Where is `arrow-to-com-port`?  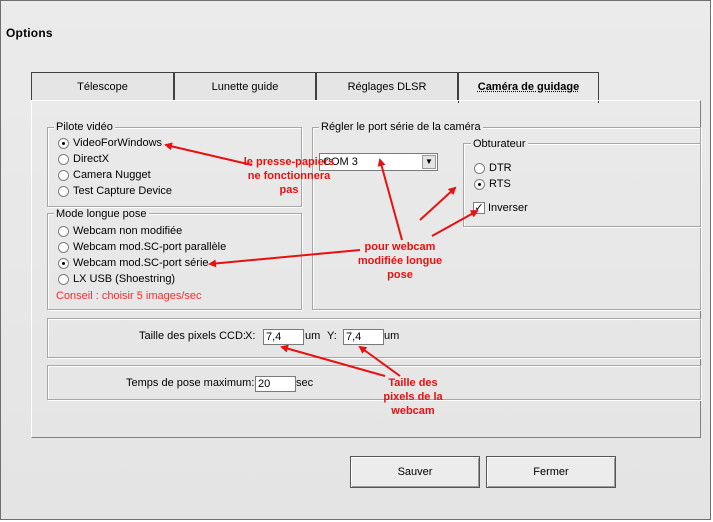
arrow-to-com-port is located at coordinates (390, 199).